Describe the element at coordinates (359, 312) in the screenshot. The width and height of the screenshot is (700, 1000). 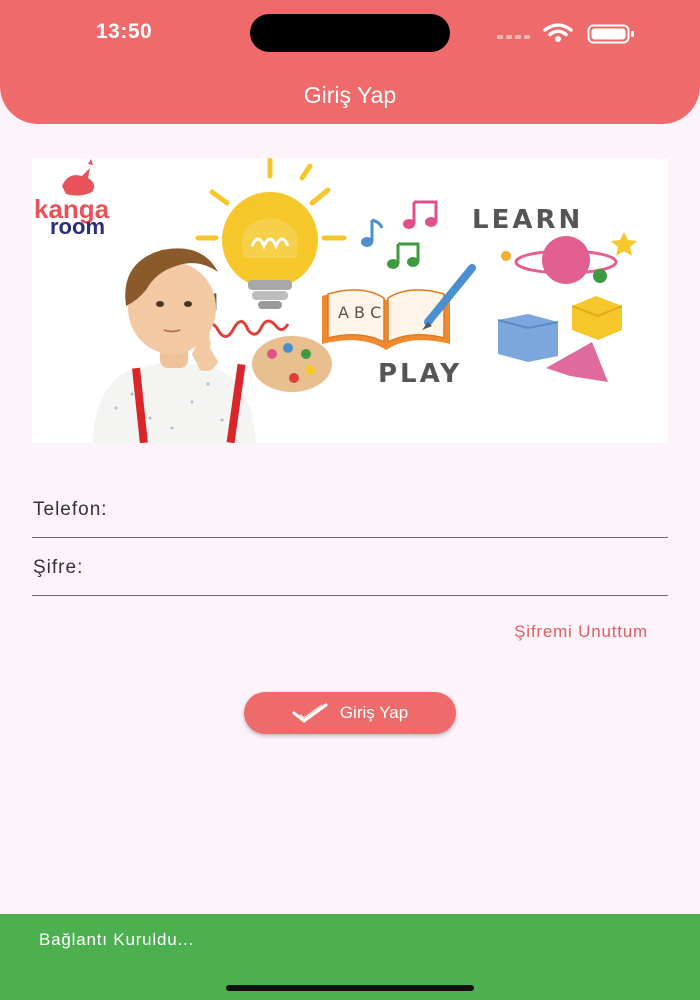
I see `book-letters: A B C` at that location.